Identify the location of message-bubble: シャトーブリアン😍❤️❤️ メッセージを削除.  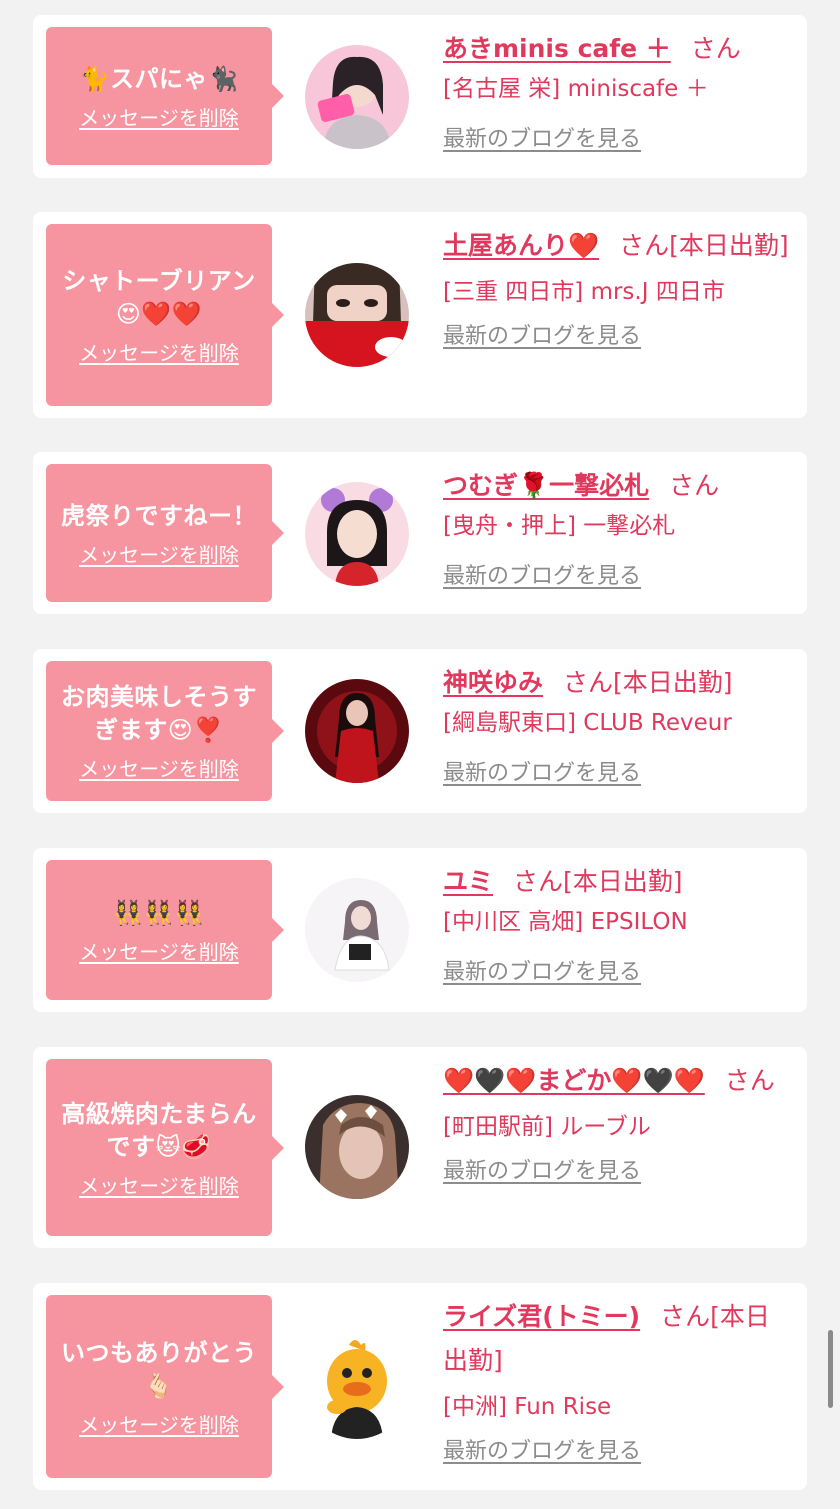
(165, 315).